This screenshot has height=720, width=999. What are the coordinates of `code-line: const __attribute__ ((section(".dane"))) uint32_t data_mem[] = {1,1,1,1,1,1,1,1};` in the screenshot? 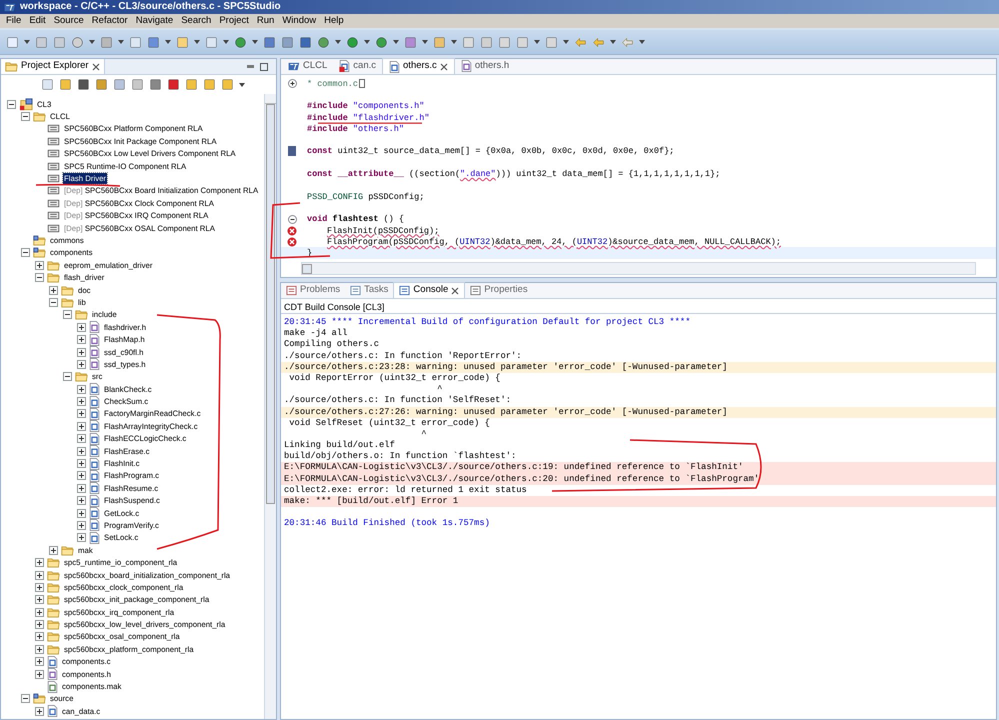 It's located at (513, 174).